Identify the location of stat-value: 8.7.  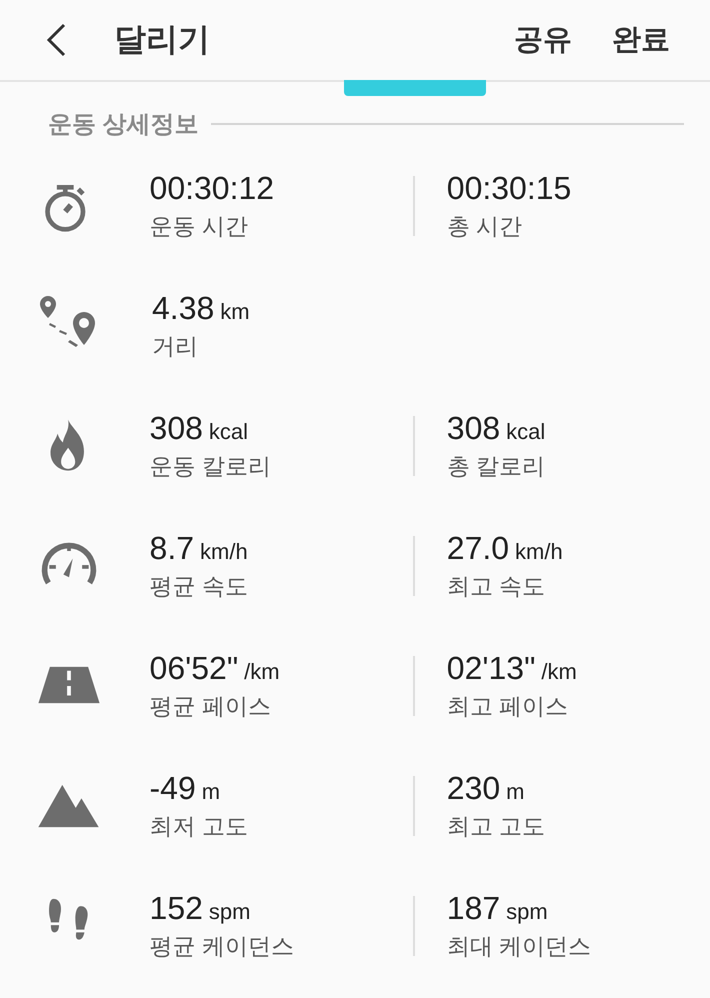
(172, 548).